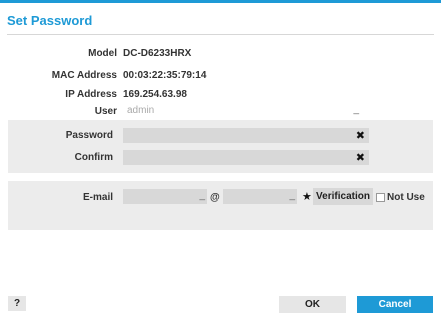 The height and width of the screenshot is (315, 441). Describe the element at coordinates (406, 197) in the screenshot. I see `not-use-label: Not Use` at that location.